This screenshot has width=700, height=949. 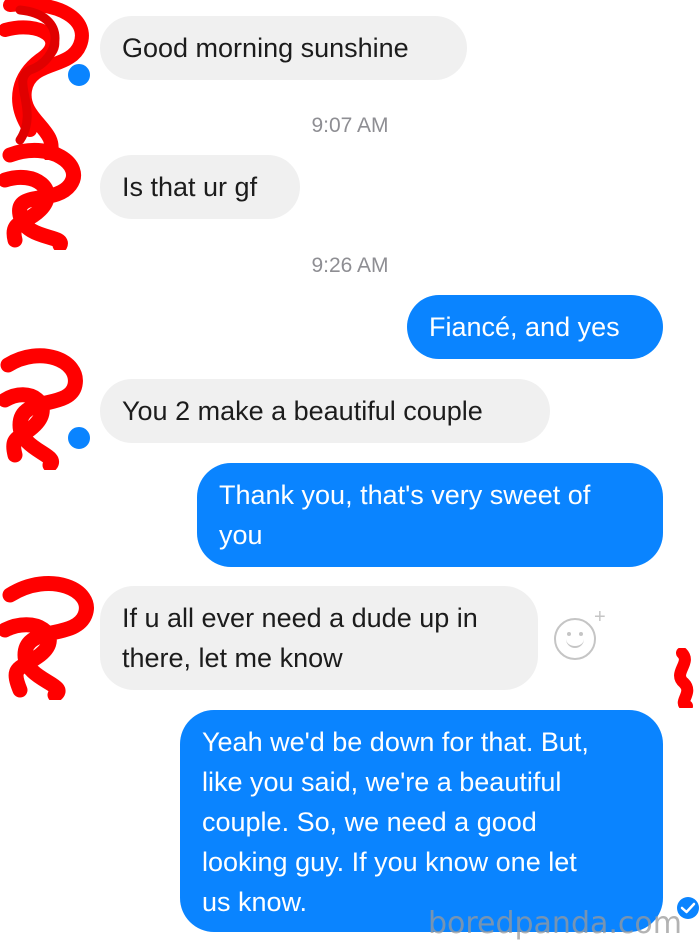 I want to click on watermark: boredpanda.com, so click(x=554, y=923).